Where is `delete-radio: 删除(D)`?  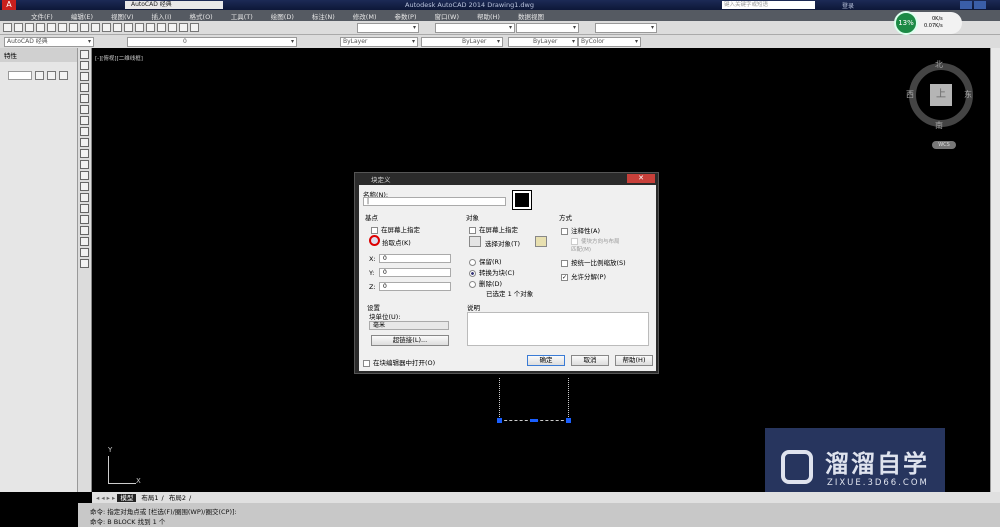
delete-radio: 删除(D) is located at coordinates (485, 283).